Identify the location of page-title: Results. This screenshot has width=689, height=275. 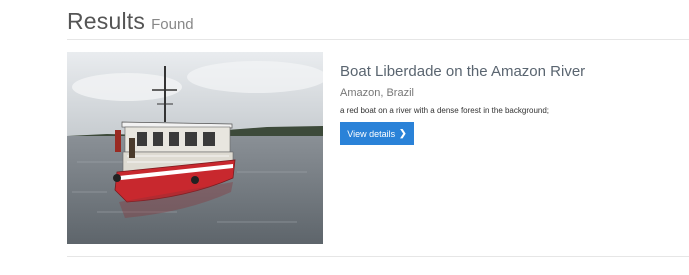
(106, 21).